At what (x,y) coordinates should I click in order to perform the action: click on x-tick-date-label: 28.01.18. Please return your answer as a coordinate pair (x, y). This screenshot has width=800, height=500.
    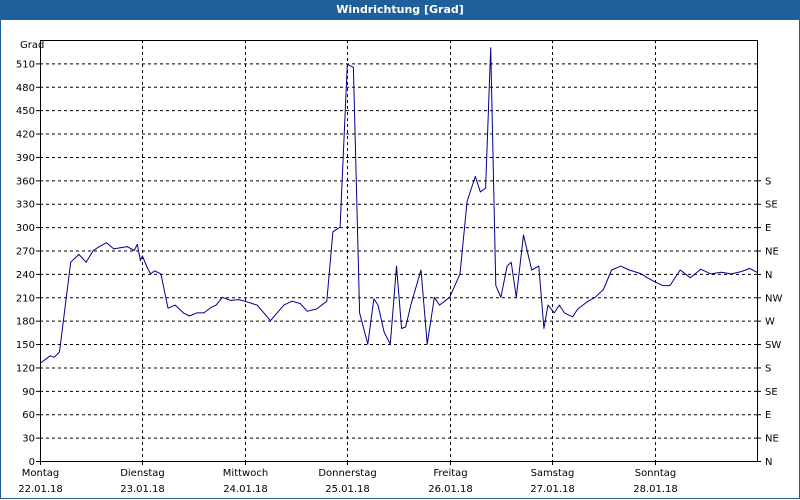
    Looking at the image, I should click on (655, 489).